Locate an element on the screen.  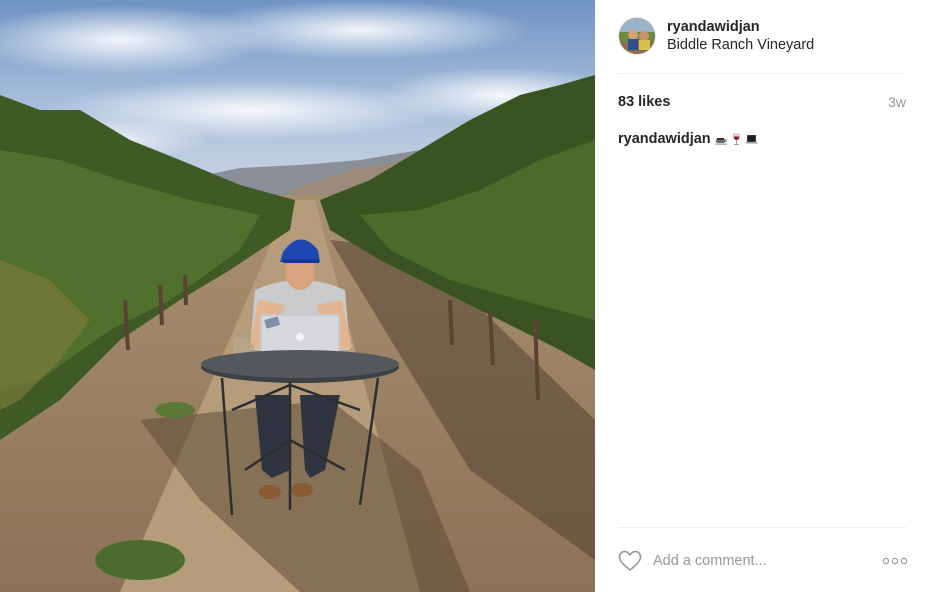
caption-text is located at coordinates (736, 139).